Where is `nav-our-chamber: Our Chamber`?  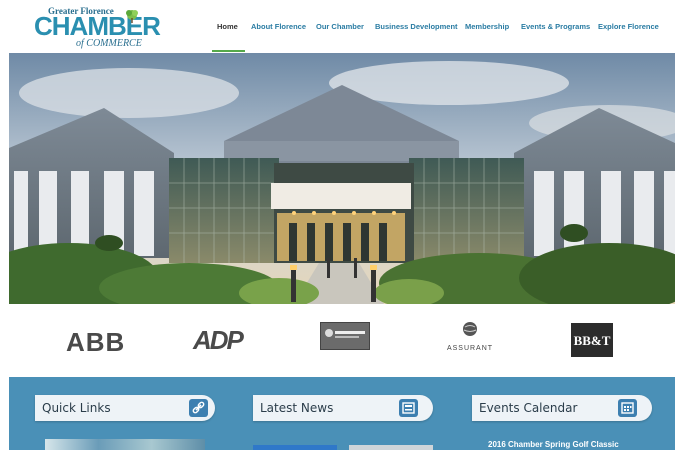 nav-our-chamber: Our Chamber is located at coordinates (340, 26).